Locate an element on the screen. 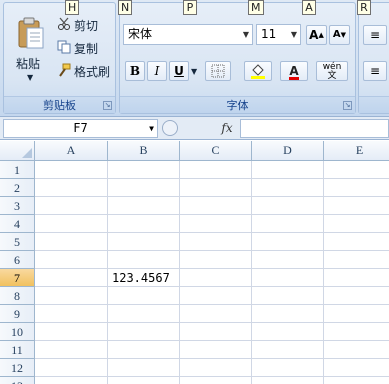 The height and width of the screenshot is (384, 389). formula-input is located at coordinates (314, 128).